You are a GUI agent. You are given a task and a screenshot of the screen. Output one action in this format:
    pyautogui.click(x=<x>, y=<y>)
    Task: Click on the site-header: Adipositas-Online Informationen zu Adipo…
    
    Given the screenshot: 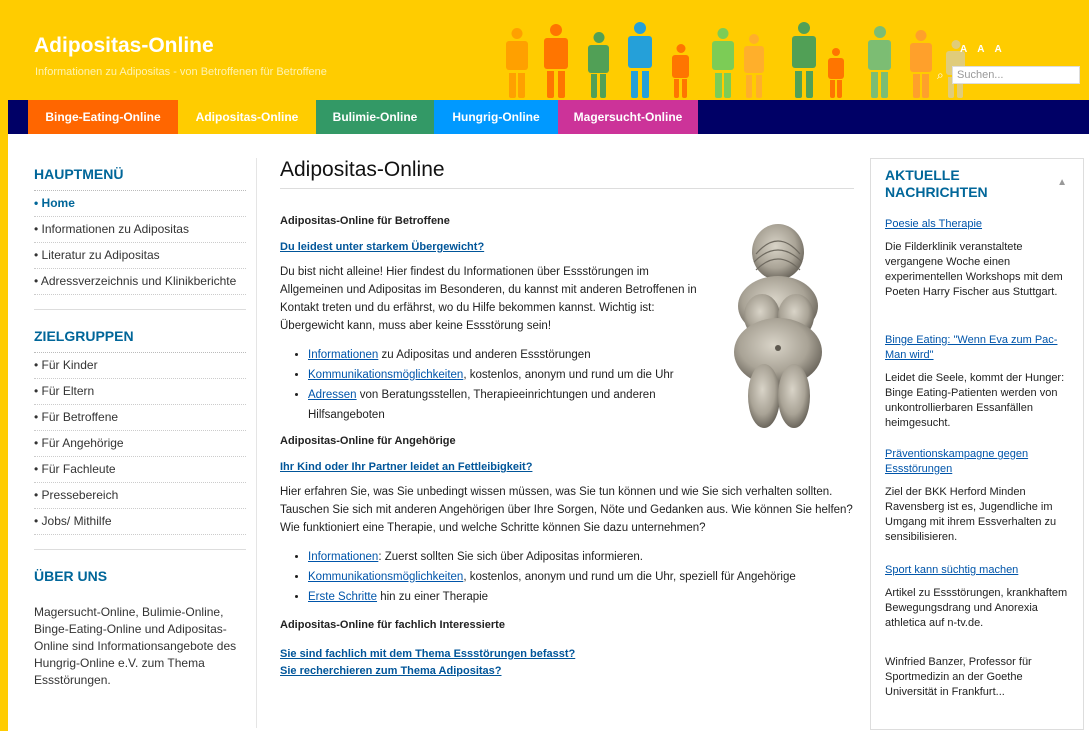 What is the action you would take?
    pyautogui.click(x=548, y=56)
    